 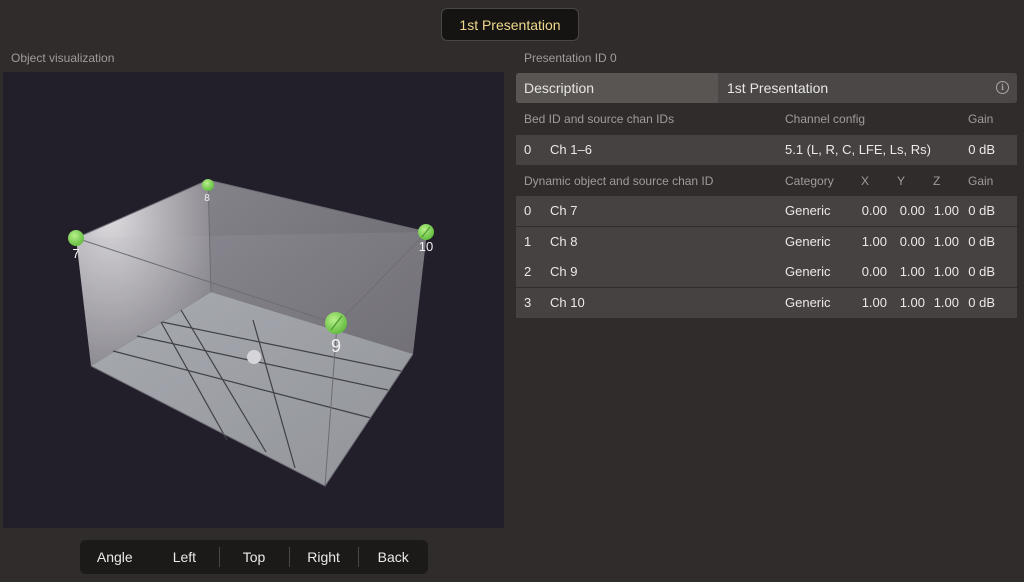 What do you see at coordinates (901, 181) in the screenshot?
I see `y-header: Y` at bounding box center [901, 181].